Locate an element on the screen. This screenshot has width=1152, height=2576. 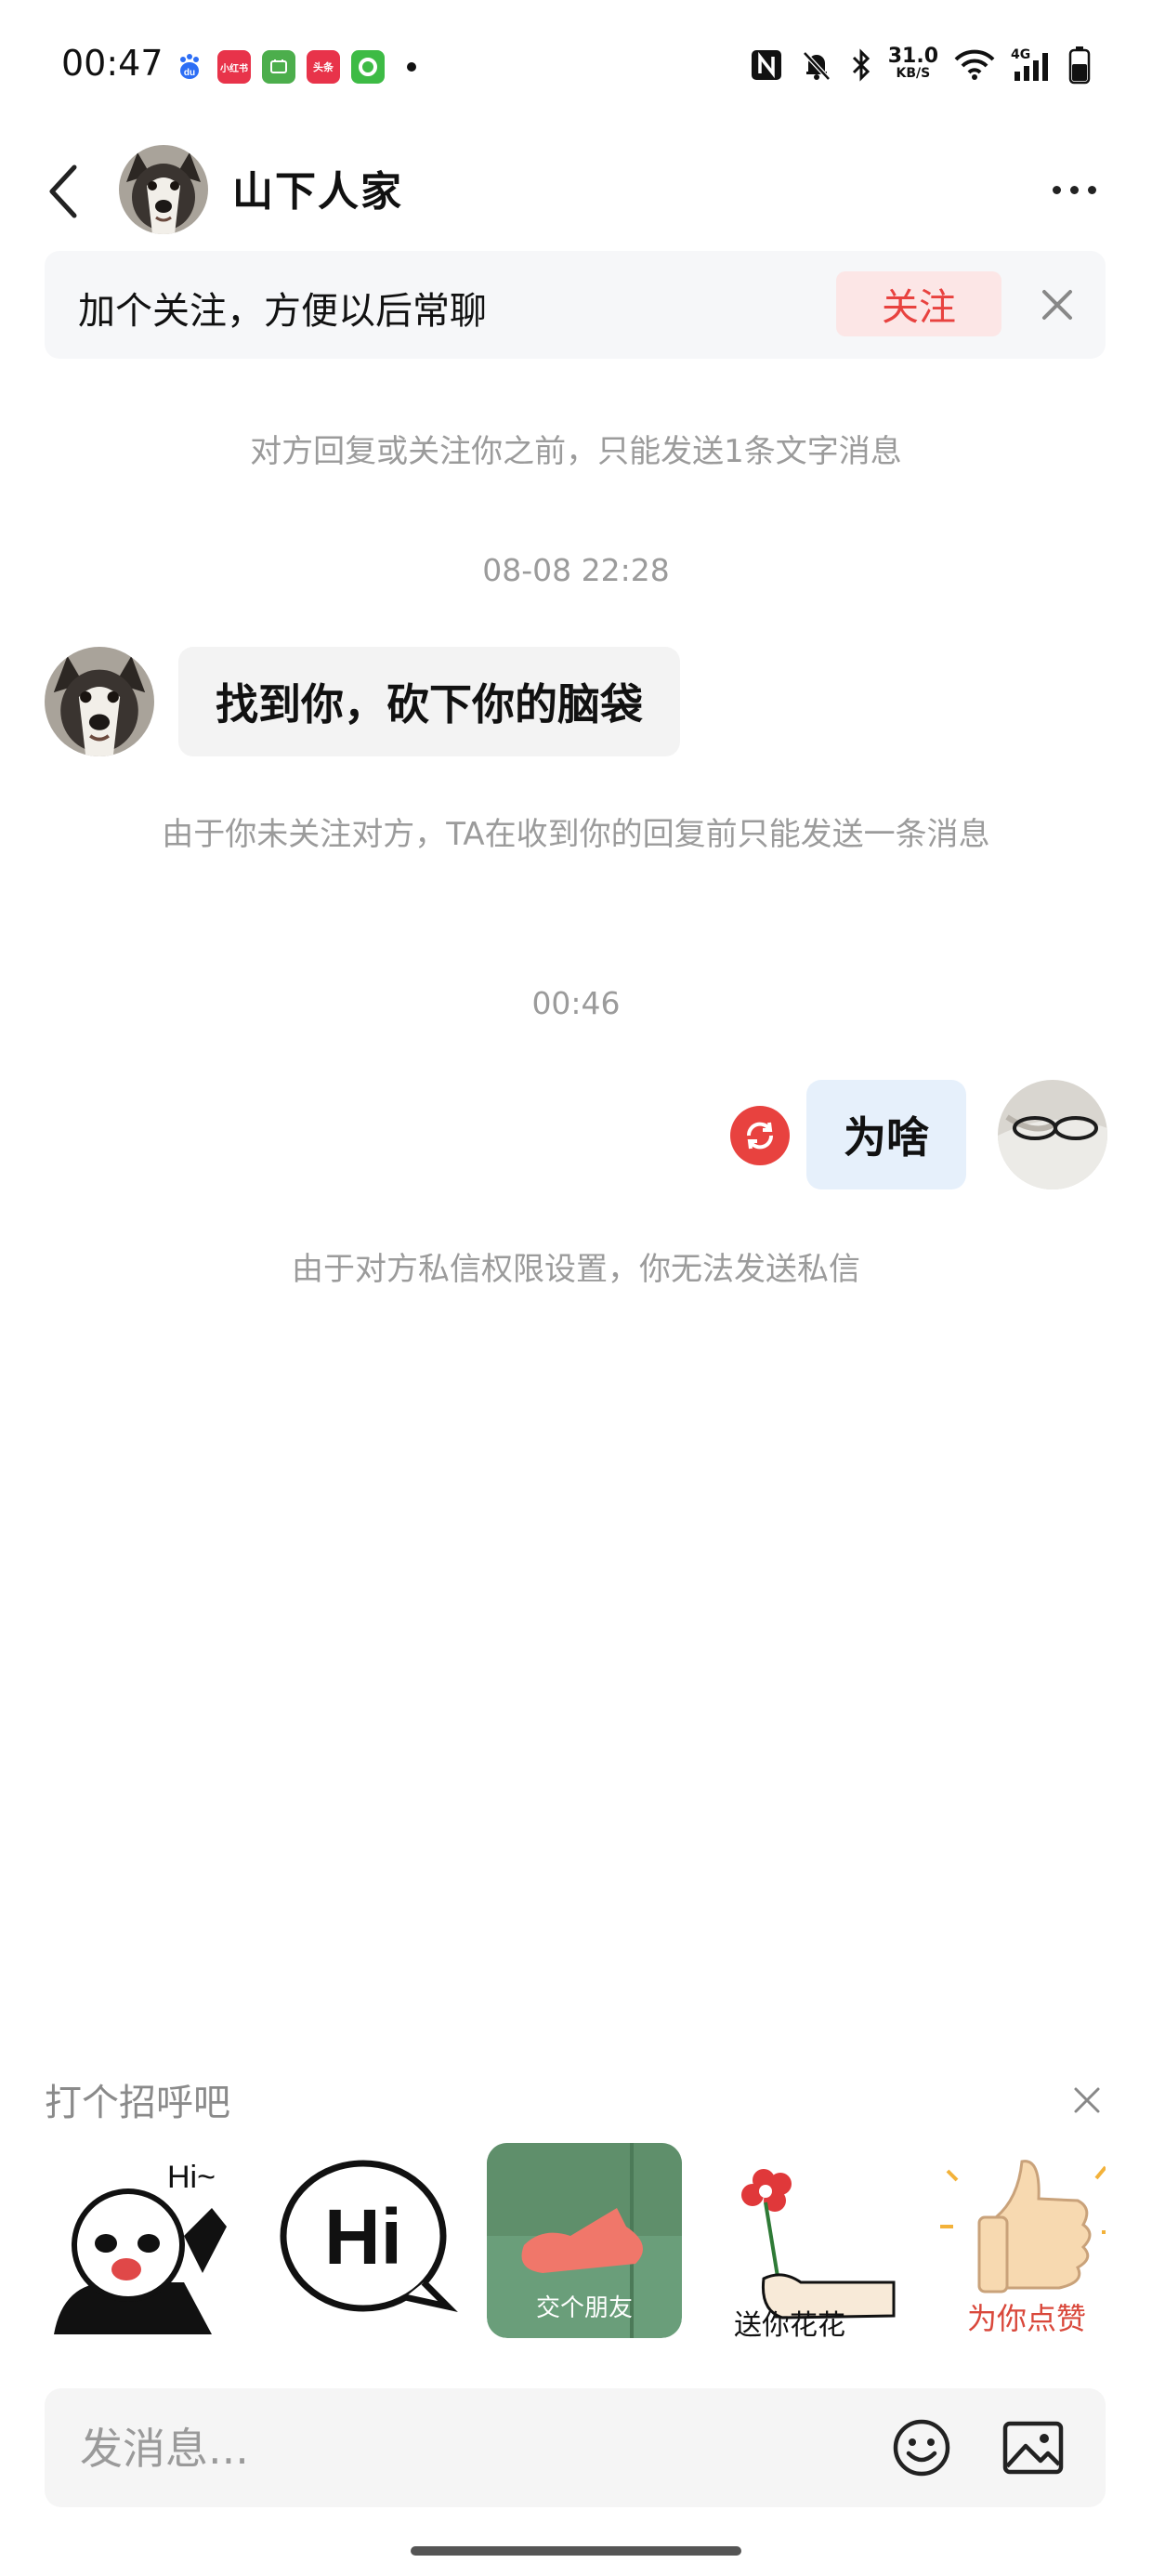
sticker-list: Hi~ Hi 交个朋友 送你花花 为你点赞 is located at coordinates (575, 2242).